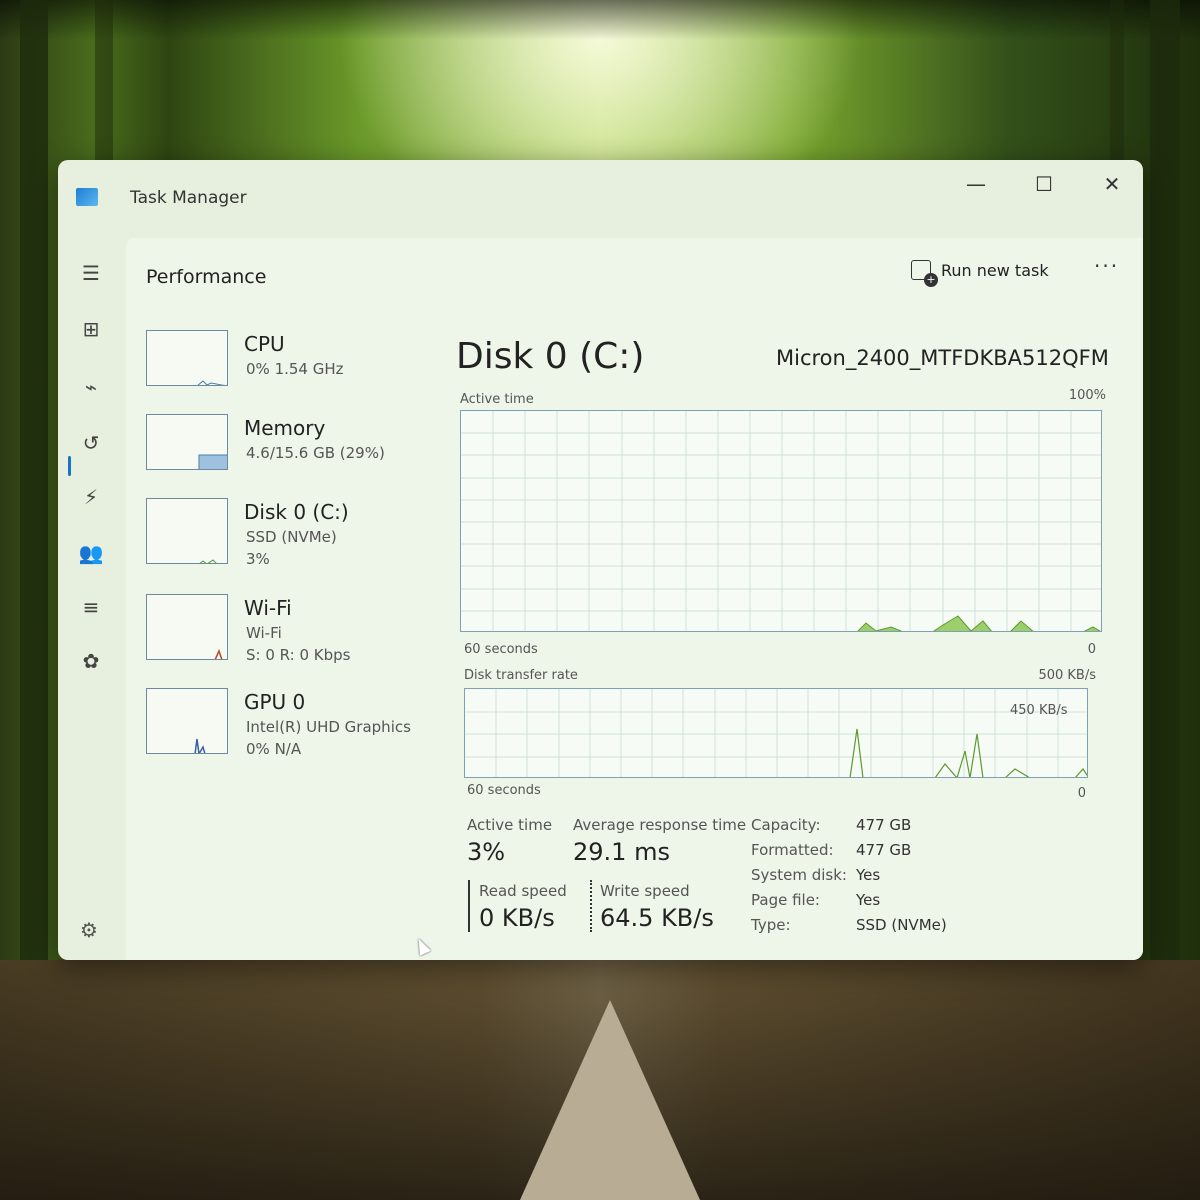 This screenshot has width=1200, height=1200. What do you see at coordinates (645, 891) in the screenshot?
I see `write-speed-label: Write speed` at bounding box center [645, 891].